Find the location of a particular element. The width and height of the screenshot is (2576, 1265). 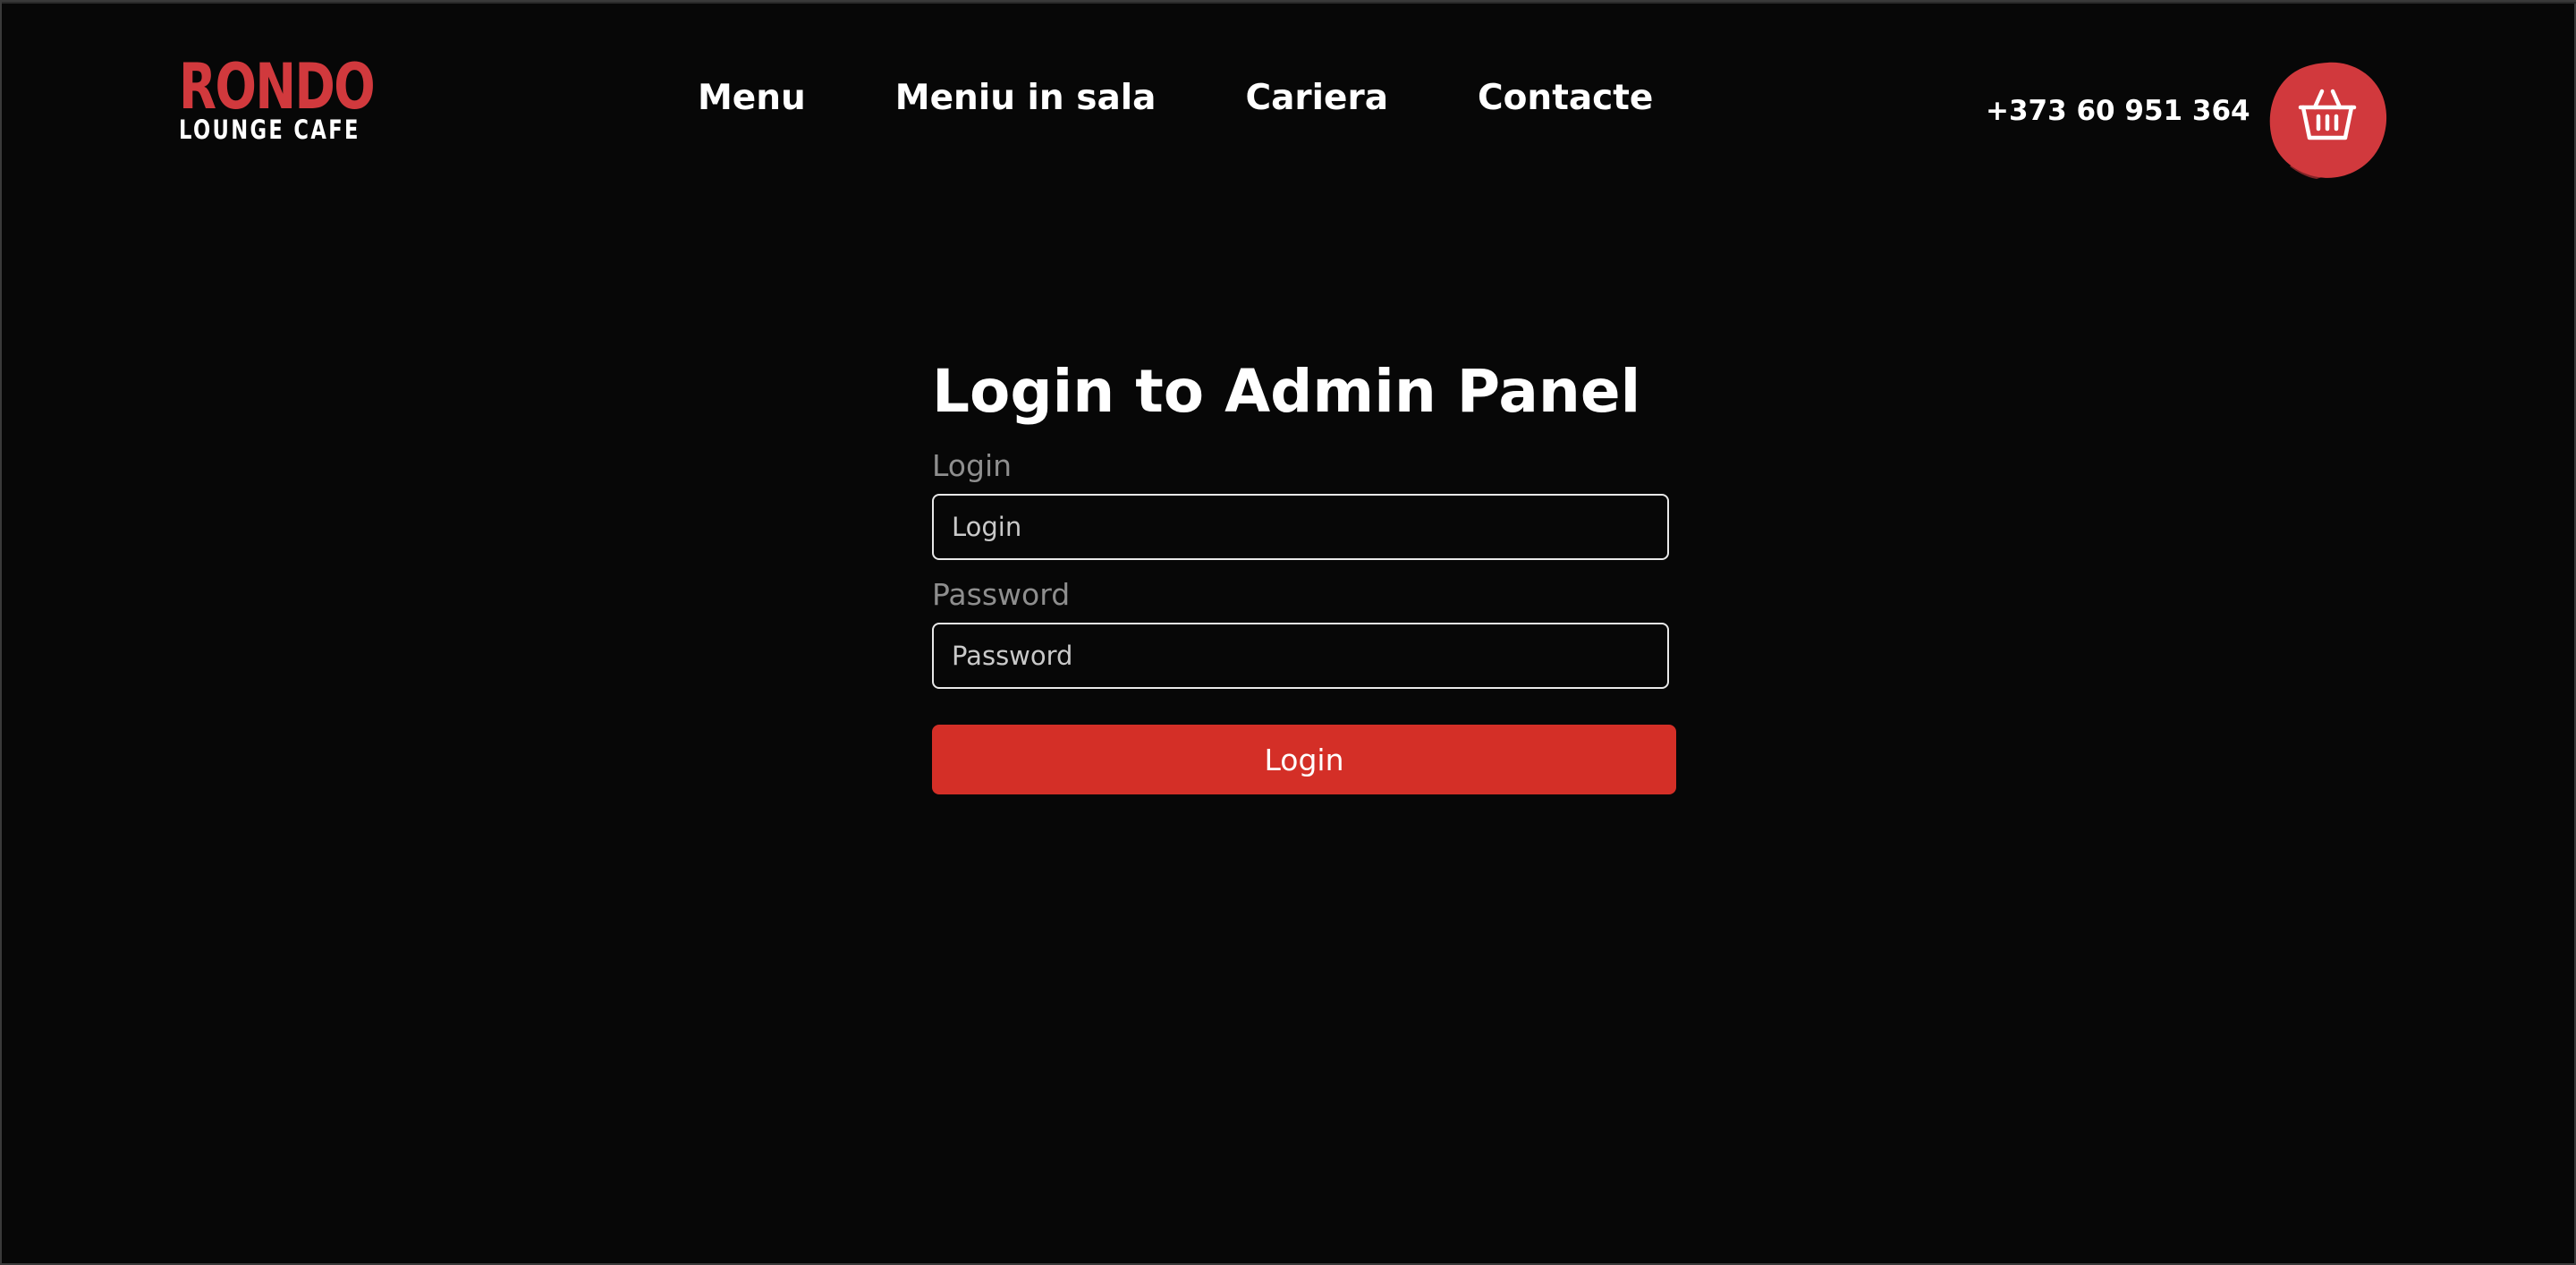

nav-item-meniu-in-sala: Meniu in sala is located at coordinates (1026, 98).